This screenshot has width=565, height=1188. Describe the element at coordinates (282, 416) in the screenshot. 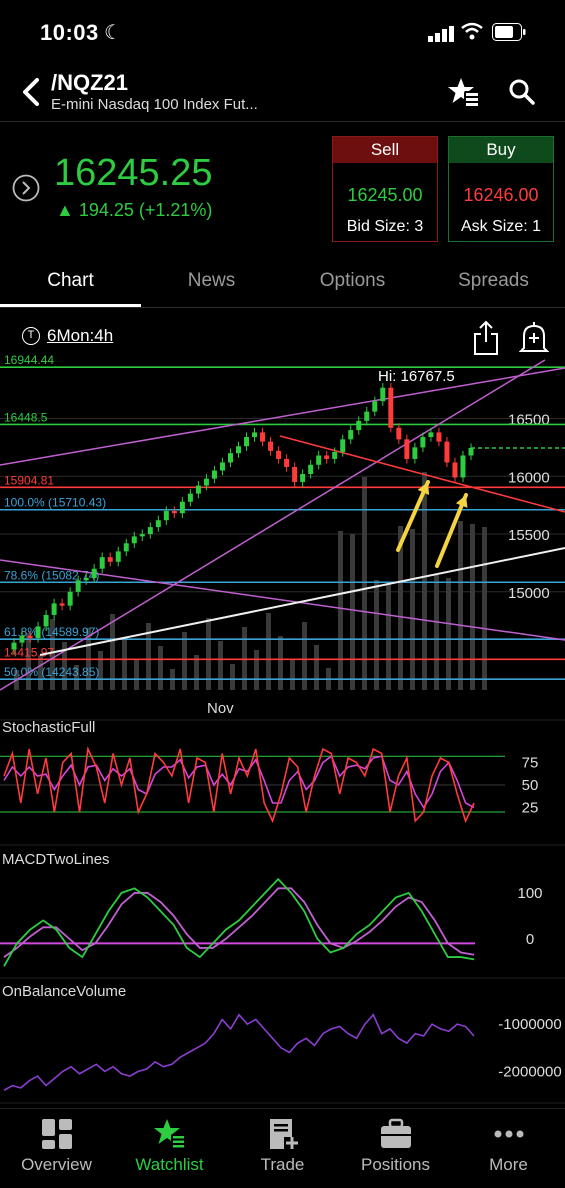

I see `trendline` at that location.